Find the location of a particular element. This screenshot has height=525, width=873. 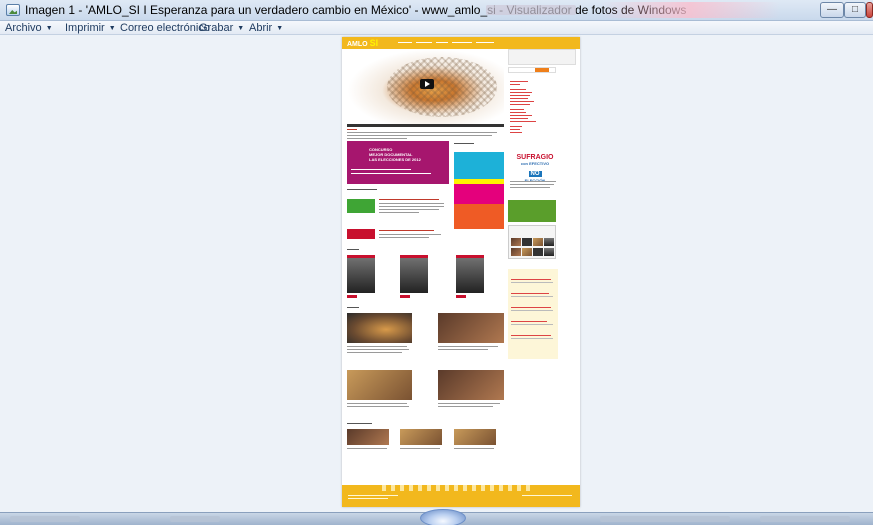

menu-grabar: Grabar ▼ is located at coordinates (221, 28).